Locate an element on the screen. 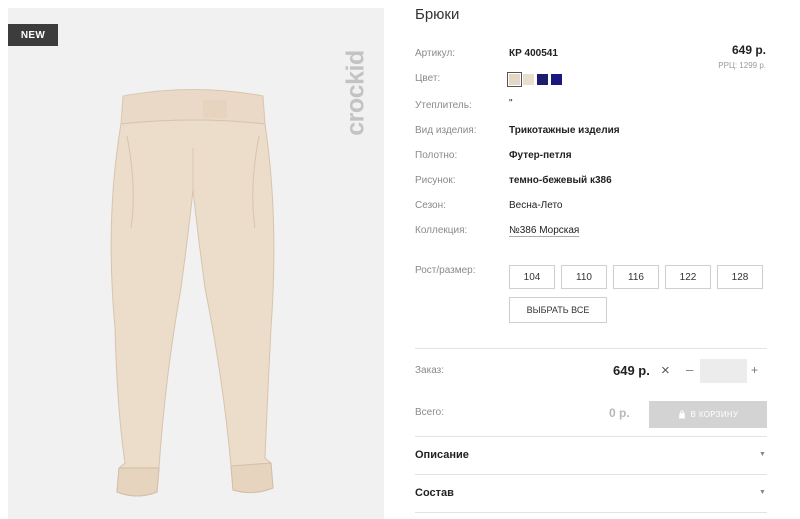 Image resolution: width=800 pixels, height=519 pixels. brand-logo: crockid is located at coordinates (355, 93).